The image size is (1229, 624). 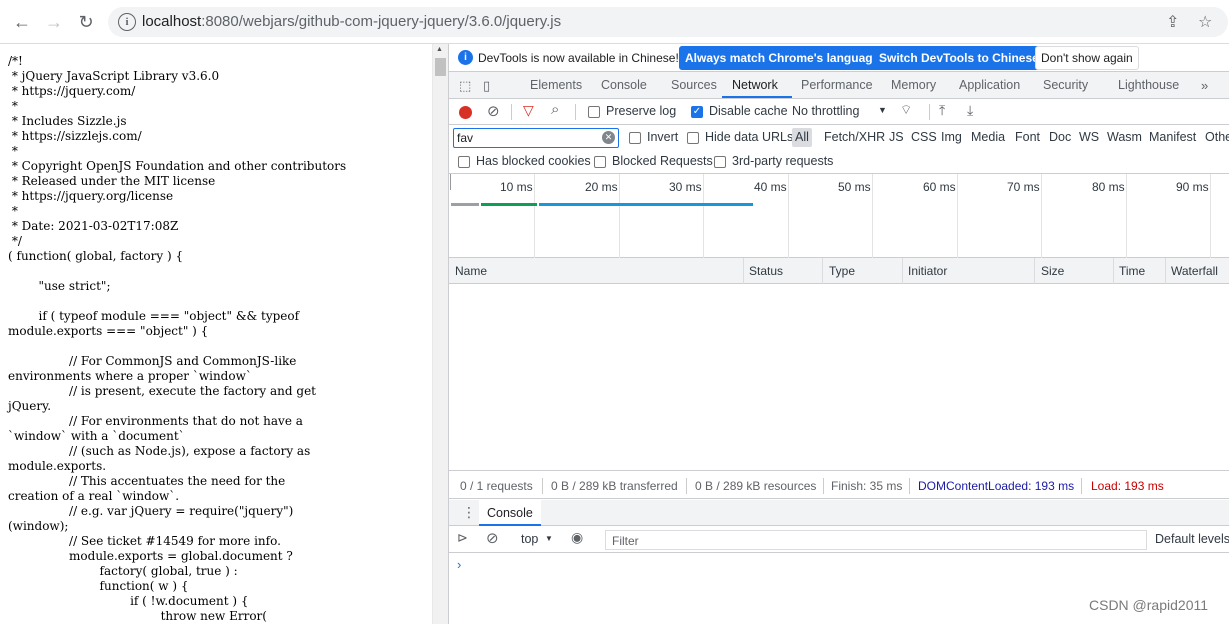 I want to click on console-prompt-icon: ›, so click(x=459, y=564).